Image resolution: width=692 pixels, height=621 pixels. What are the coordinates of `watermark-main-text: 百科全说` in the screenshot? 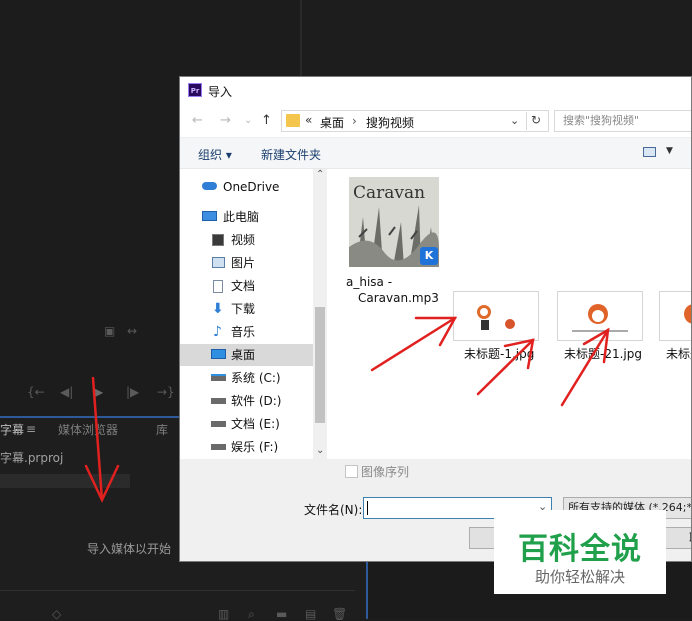 It's located at (580, 549).